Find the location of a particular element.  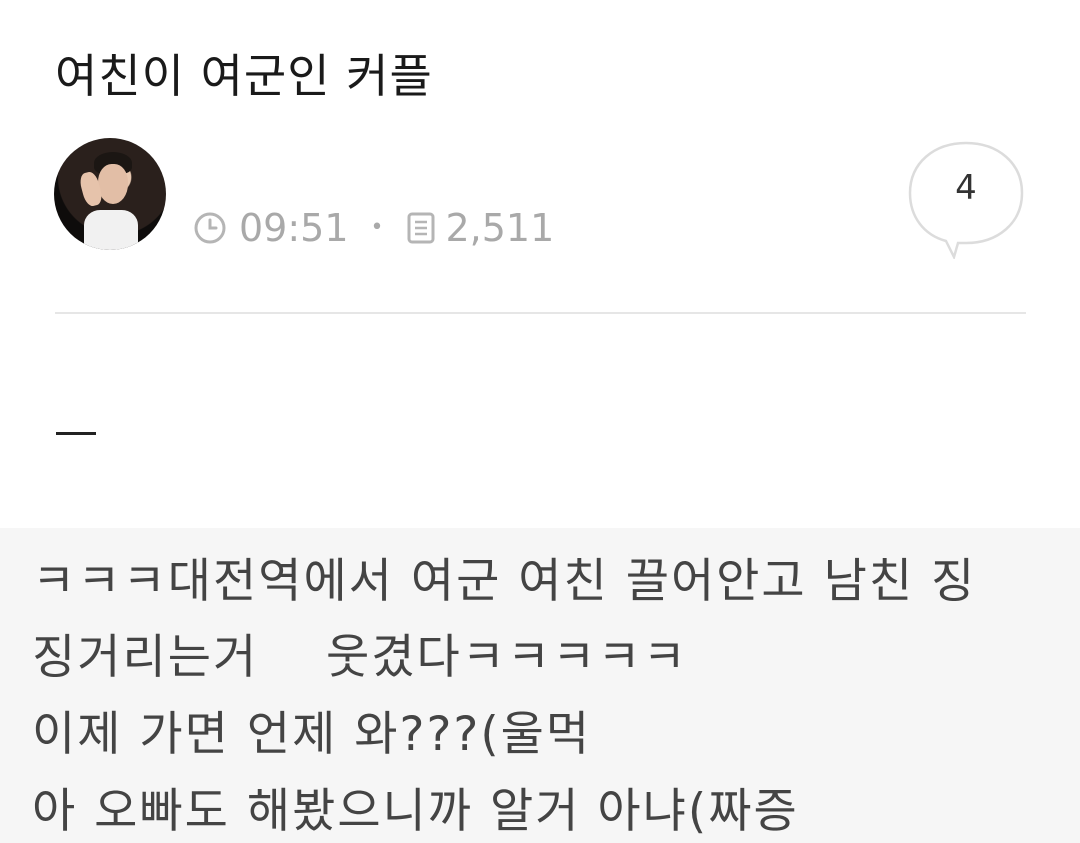

document-icon is located at coordinates (421, 228).